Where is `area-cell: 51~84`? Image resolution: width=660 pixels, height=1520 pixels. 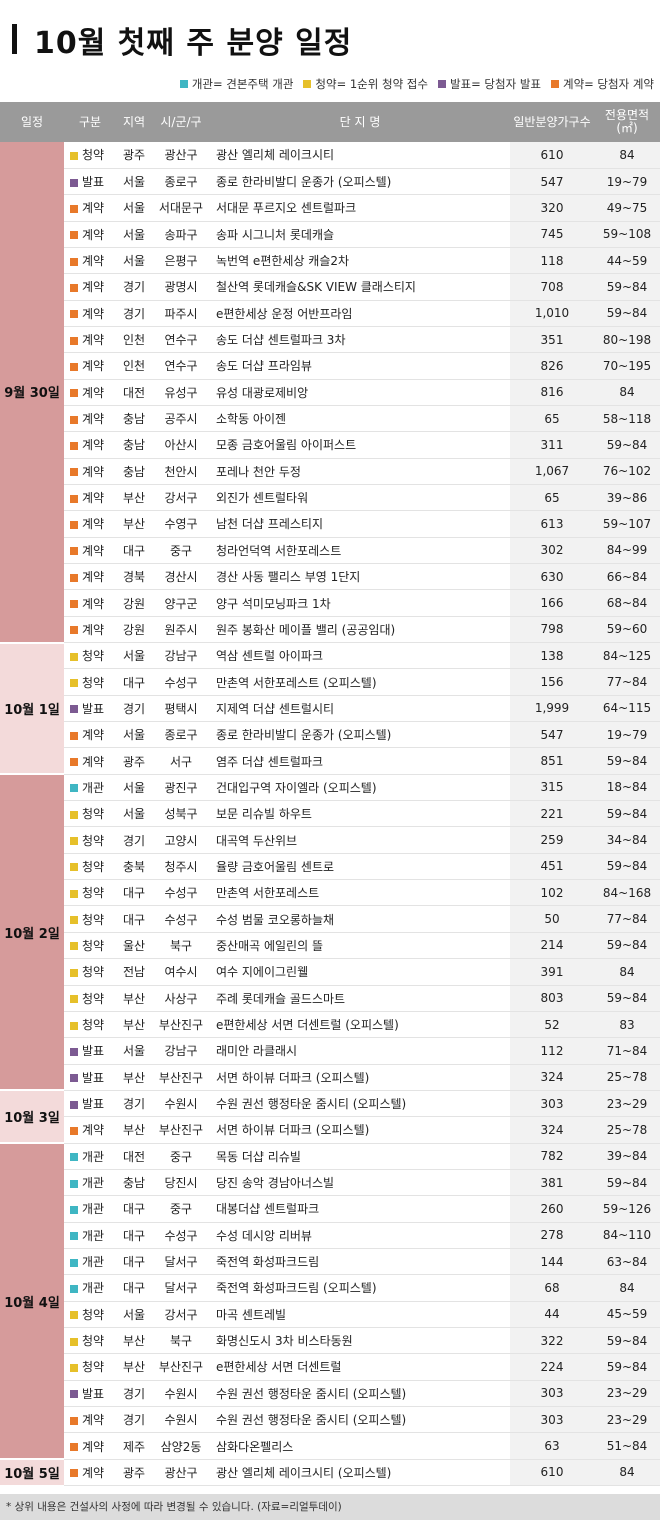 area-cell: 51~84 is located at coordinates (627, 1446).